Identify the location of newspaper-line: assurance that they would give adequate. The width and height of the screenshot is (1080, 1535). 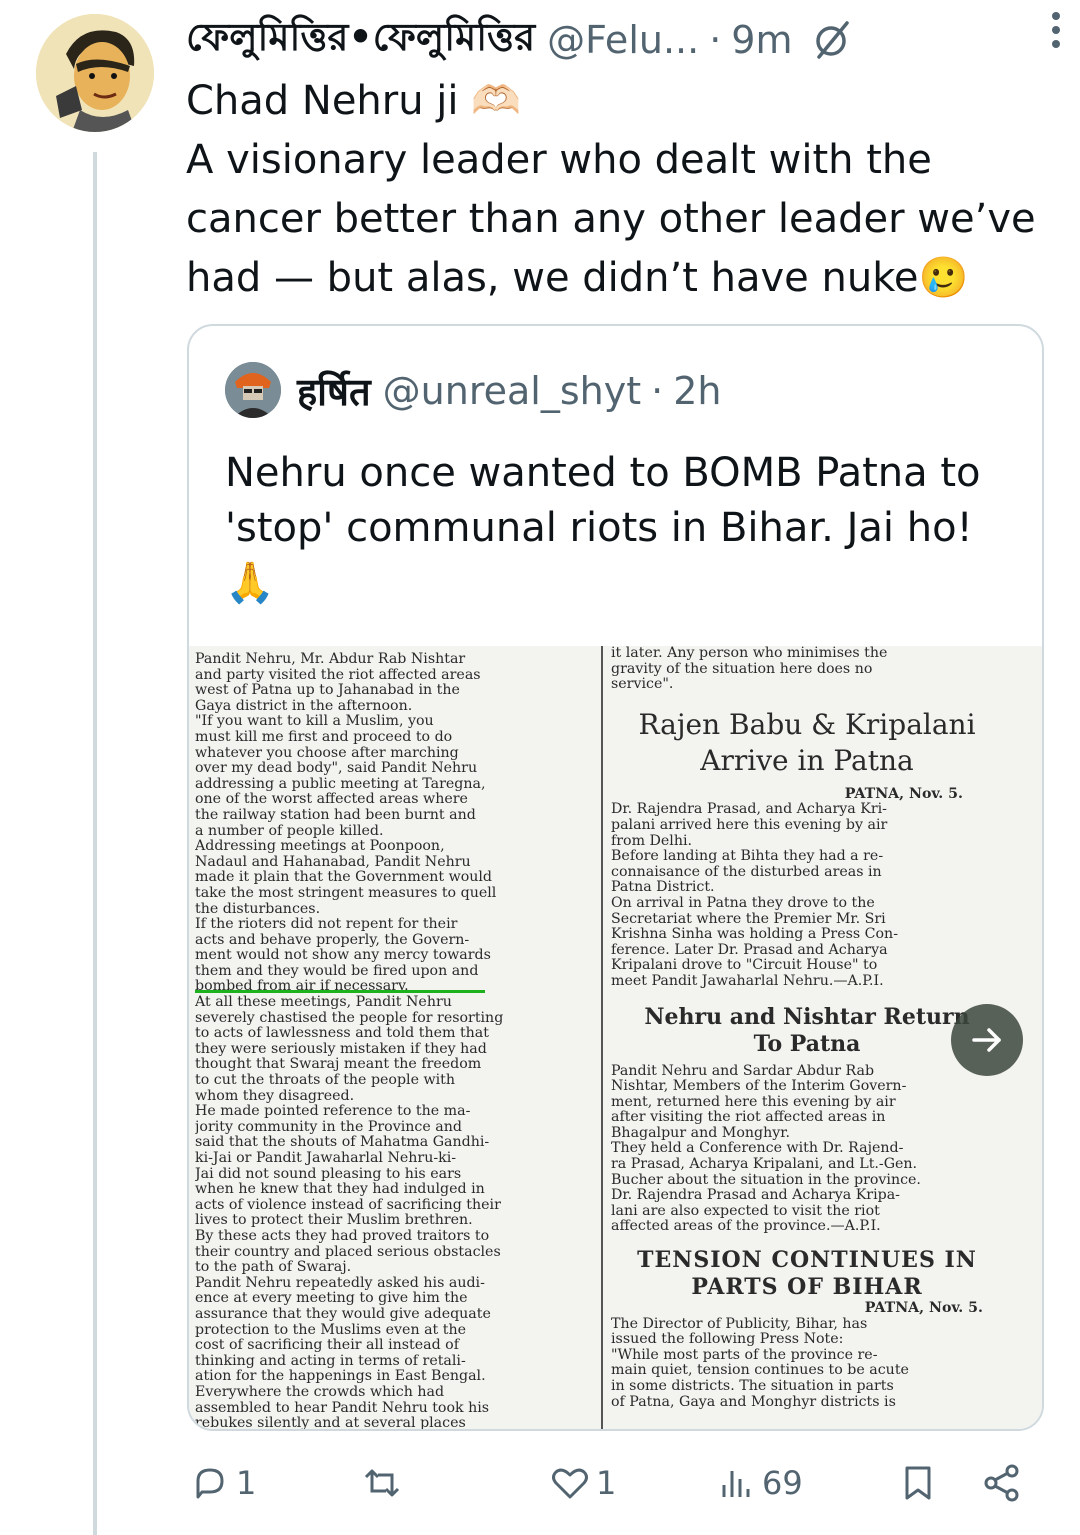
(343, 1314).